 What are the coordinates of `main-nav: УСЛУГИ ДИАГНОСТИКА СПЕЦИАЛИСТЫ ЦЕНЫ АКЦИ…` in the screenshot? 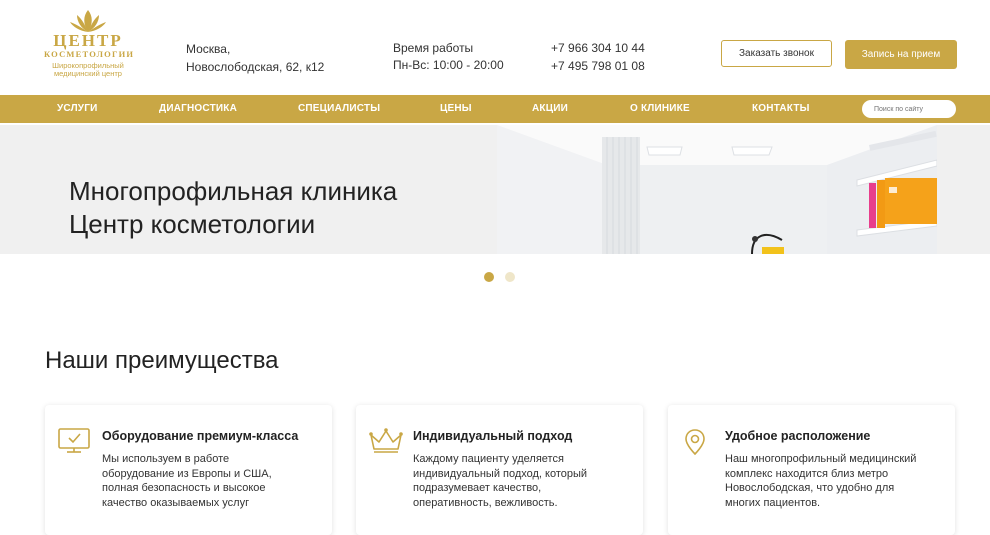 It's located at (495, 109).